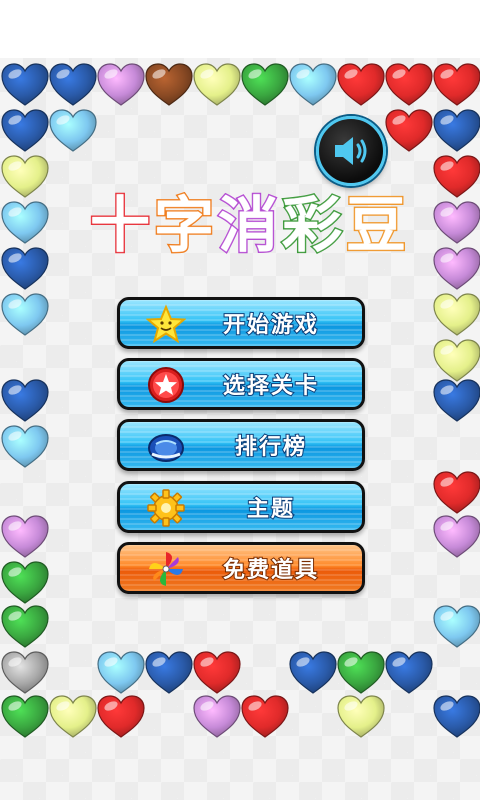 This screenshot has height=800, width=480. What do you see at coordinates (270, 447) in the screenshot?
I see `leaderboard-label: 排行榜` at bounding box center [270, 447].